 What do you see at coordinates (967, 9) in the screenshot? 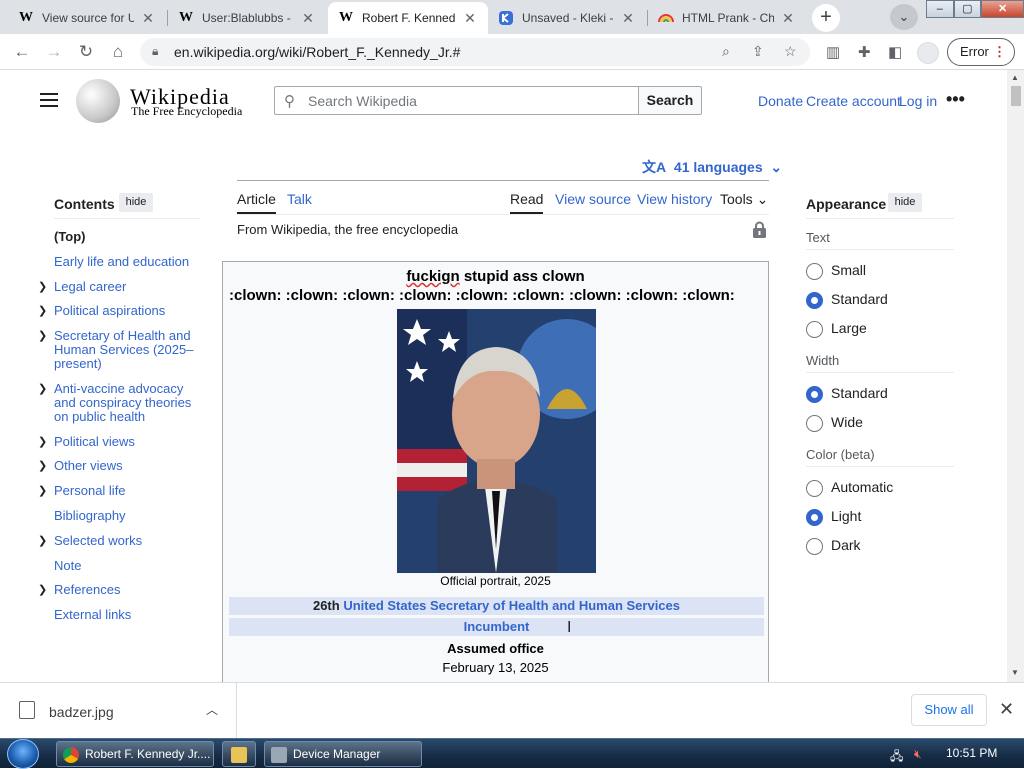
I see `maximize-button: ▢` at bounding box center [967, 9].